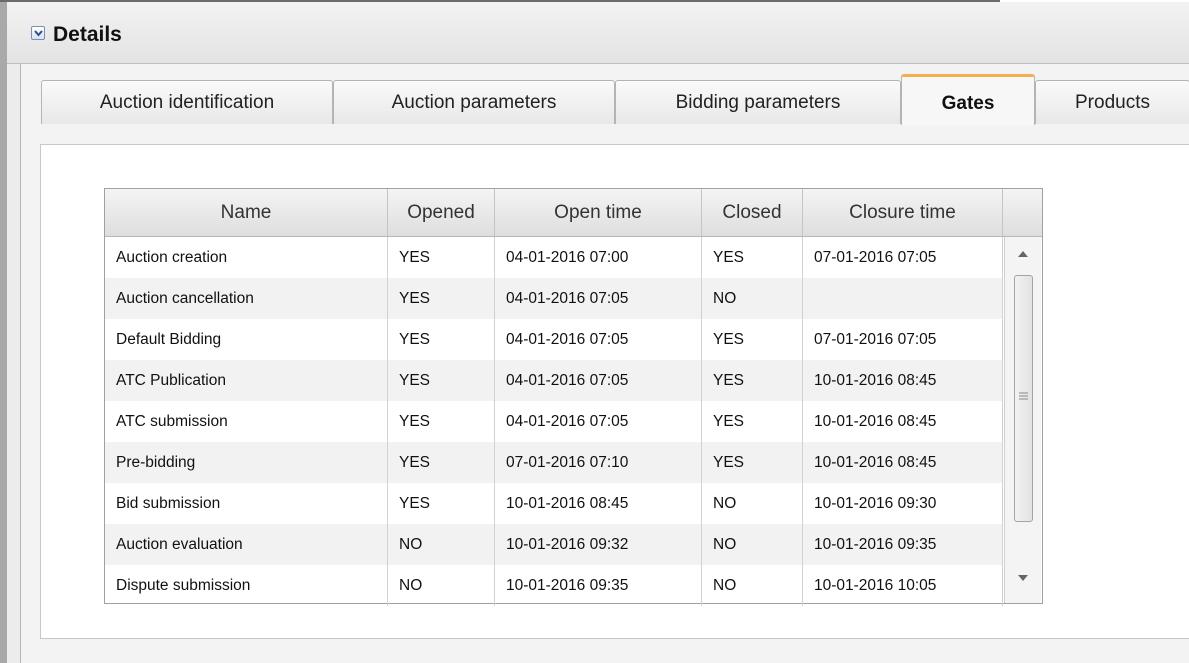  I want to click on scroll-up-icon, so click(1023, 254).